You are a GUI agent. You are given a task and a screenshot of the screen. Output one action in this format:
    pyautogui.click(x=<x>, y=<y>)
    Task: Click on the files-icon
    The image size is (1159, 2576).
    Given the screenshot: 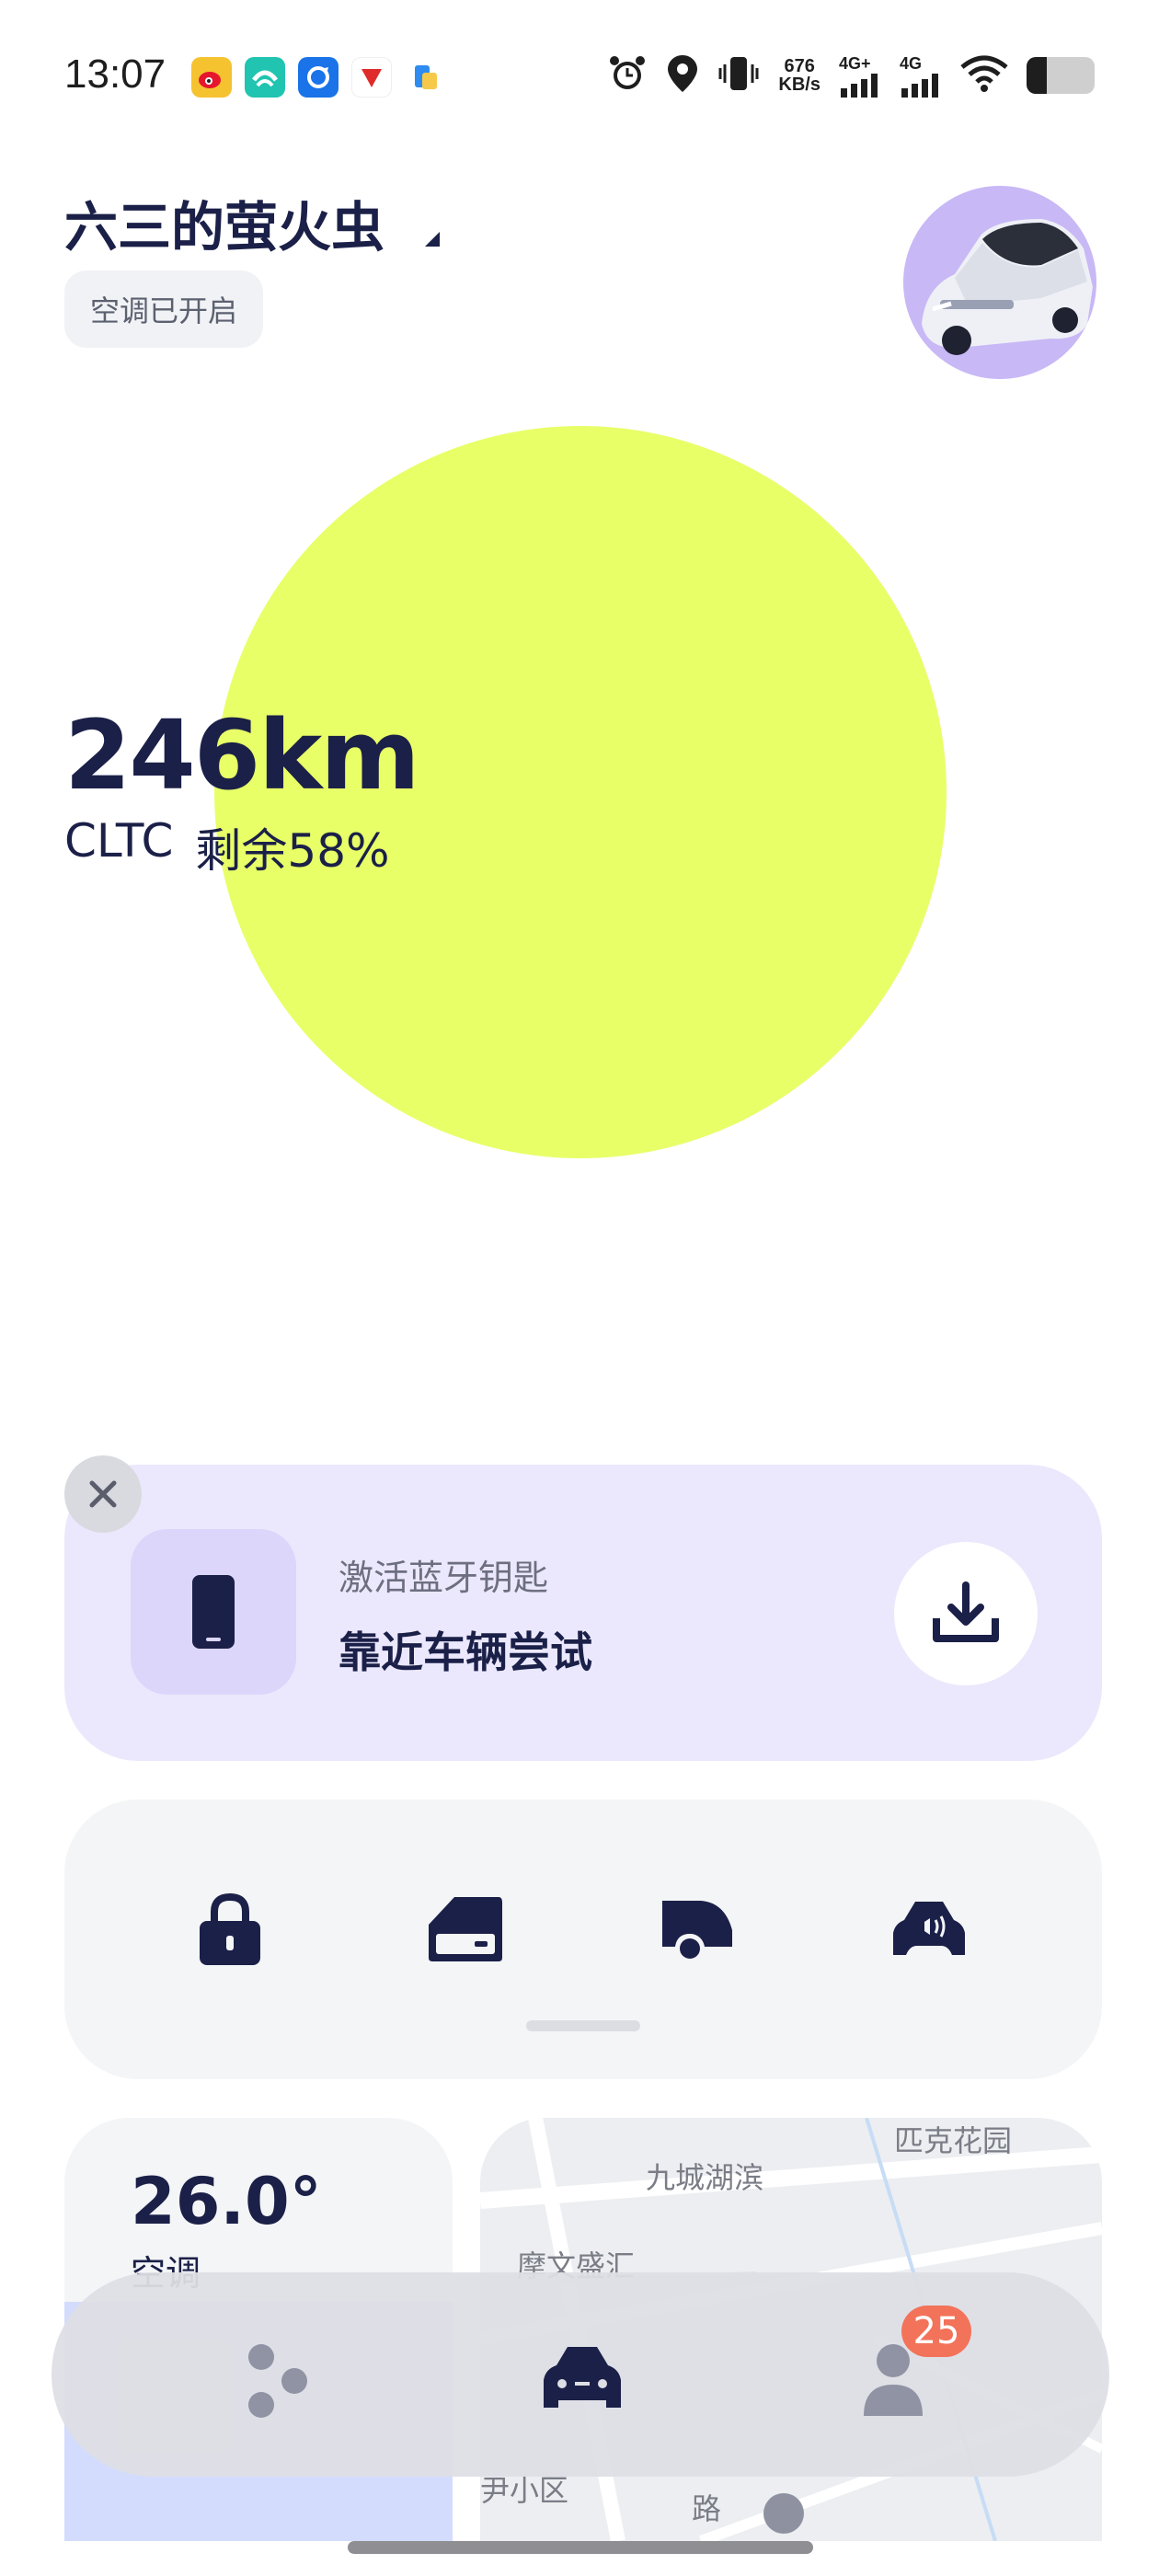 What is the action you would take?
    pyautogui.click(x=425, y=77)
    